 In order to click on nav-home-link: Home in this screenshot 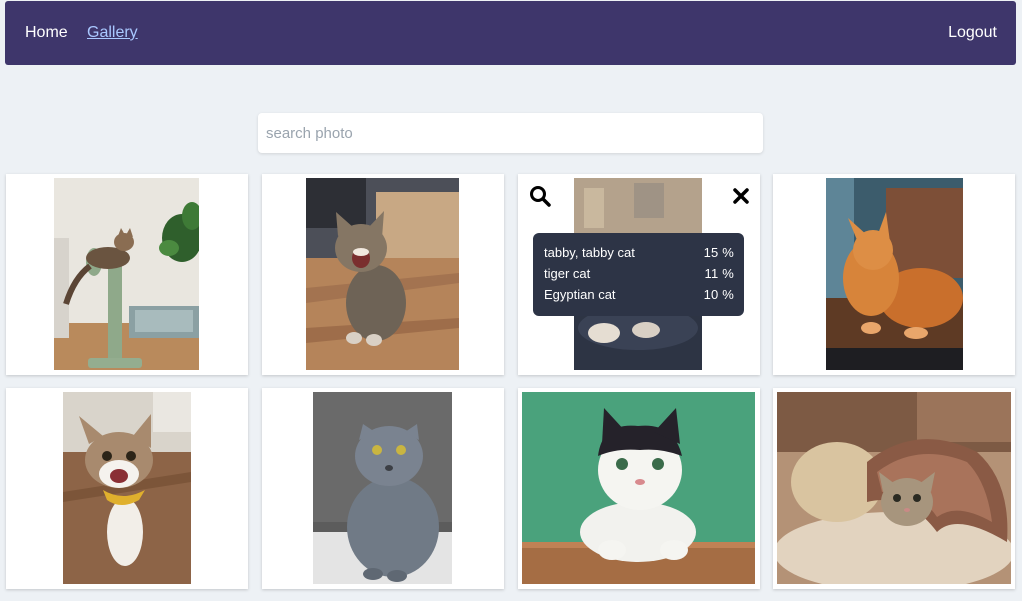, I will do `click(46, 33)`.